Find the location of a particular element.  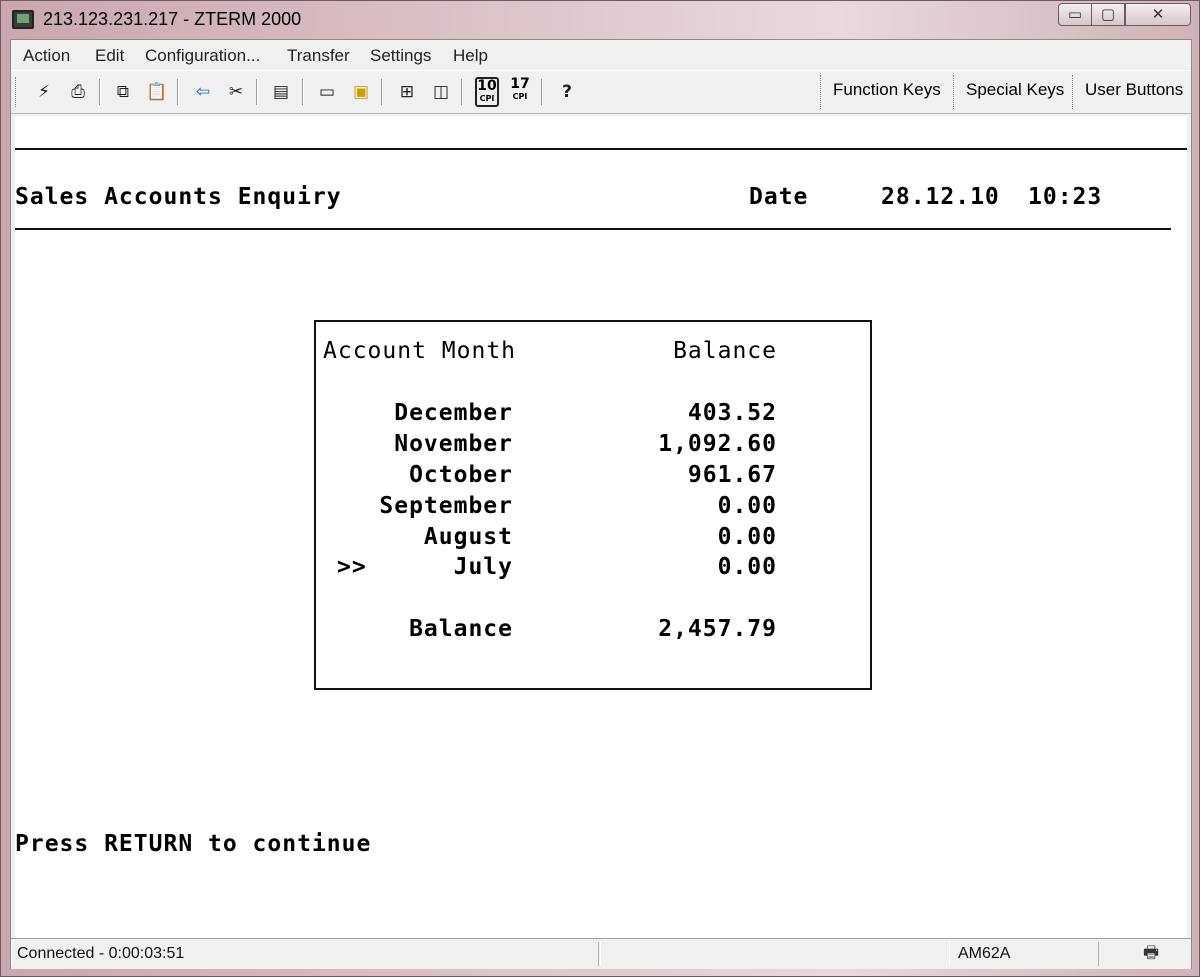

connection-status: Connected - 0:00:03:51 is located at coordinates (305, 954).